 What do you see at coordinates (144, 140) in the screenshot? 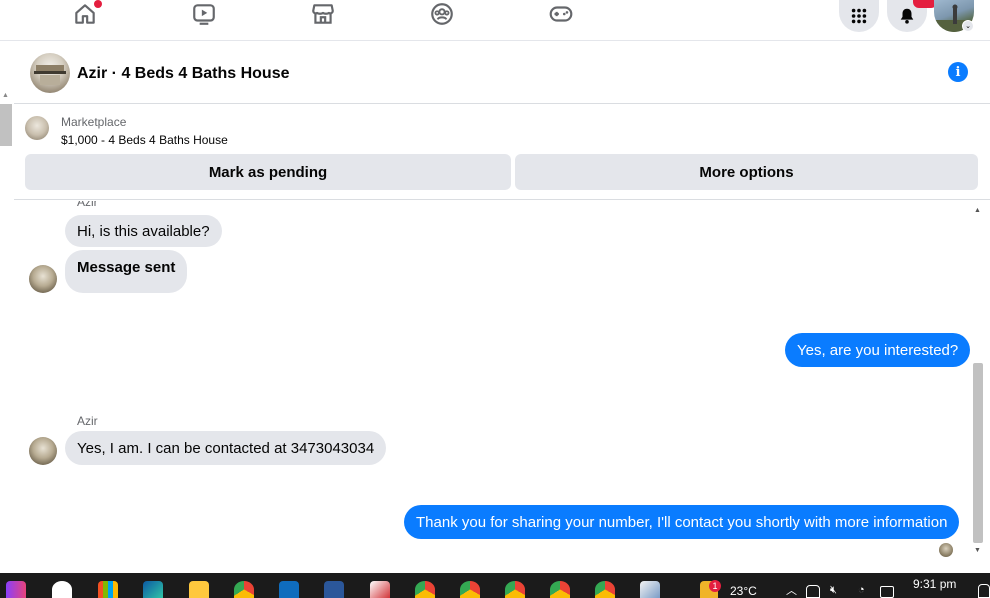
I see `listing-title: $1,000 - 4 Beds 4 Baths House` at bounding box center [144, 140].